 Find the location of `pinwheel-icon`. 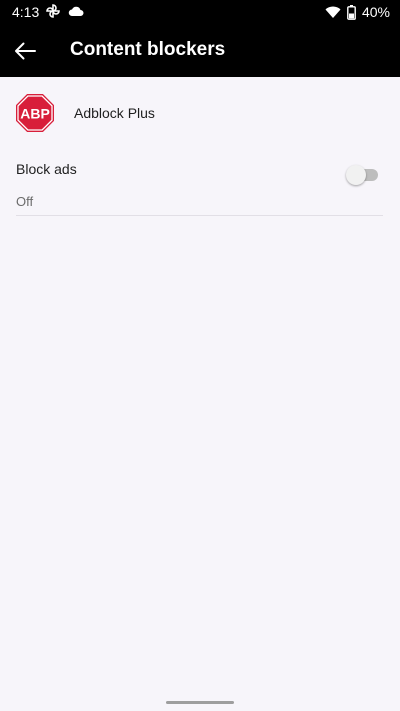

pinwheel-icon is located at coordinates (53, 11).